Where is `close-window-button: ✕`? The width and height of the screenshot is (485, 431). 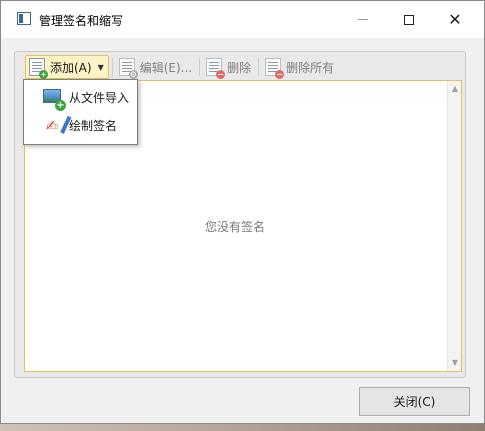 close-window-button: ✕ is located at coordinates (455, 19).